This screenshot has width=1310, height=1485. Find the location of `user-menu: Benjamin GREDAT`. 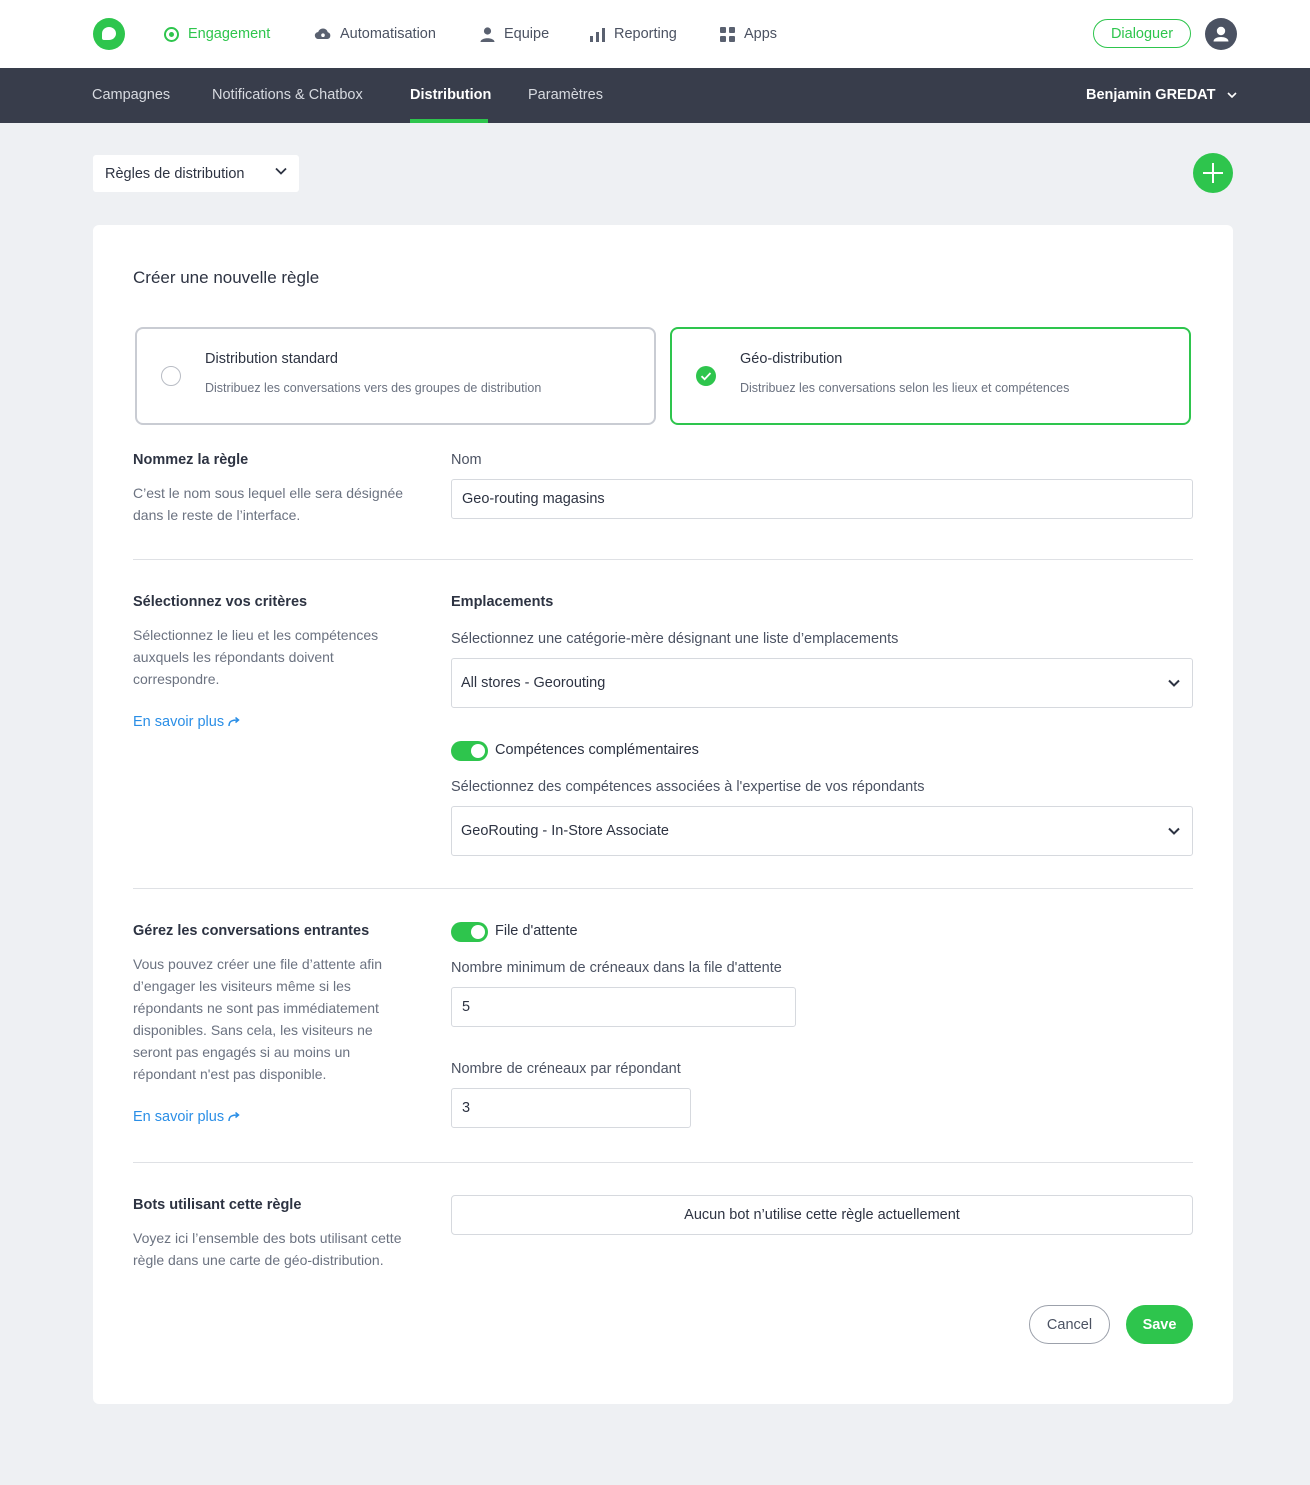

user-menu: Benjamin GREDAT is located at coordinates (1162, 95).